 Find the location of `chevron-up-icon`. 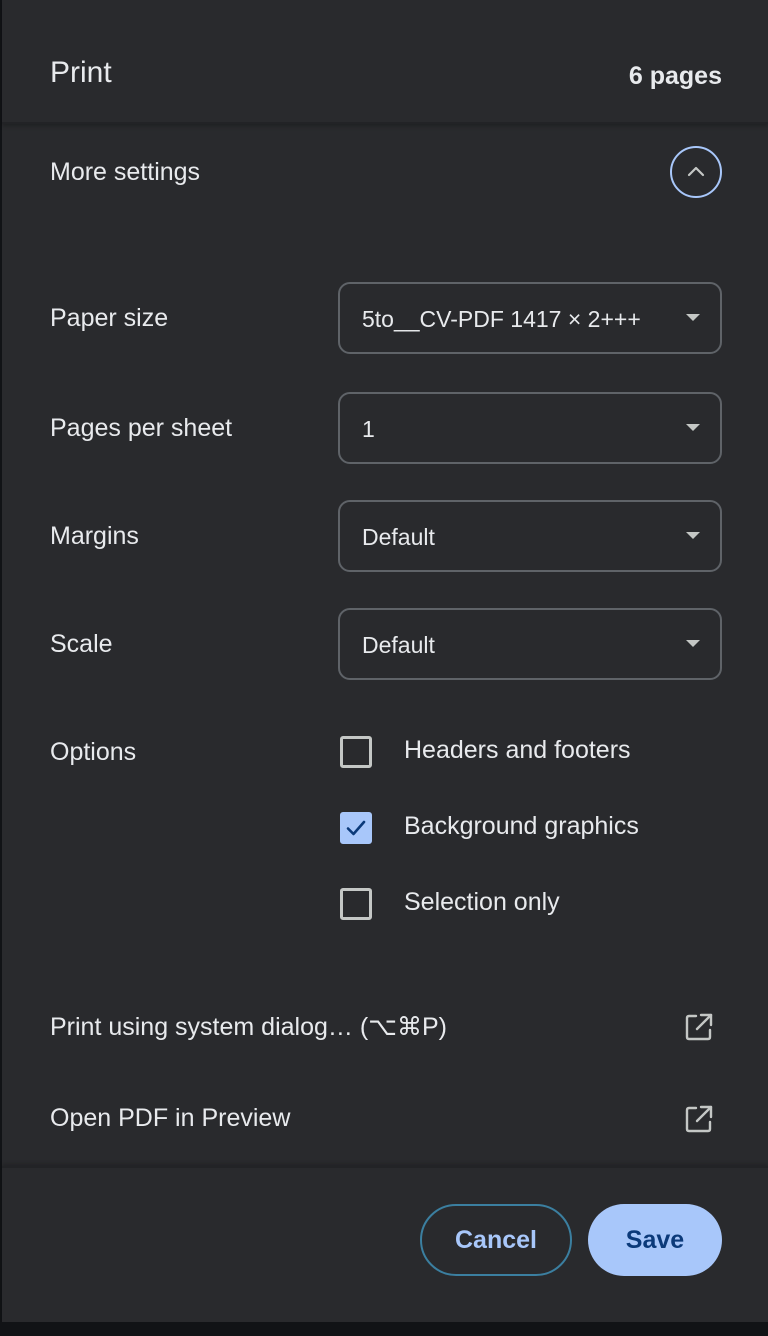

chevron-up-icon is located at coordinates (696, 171).